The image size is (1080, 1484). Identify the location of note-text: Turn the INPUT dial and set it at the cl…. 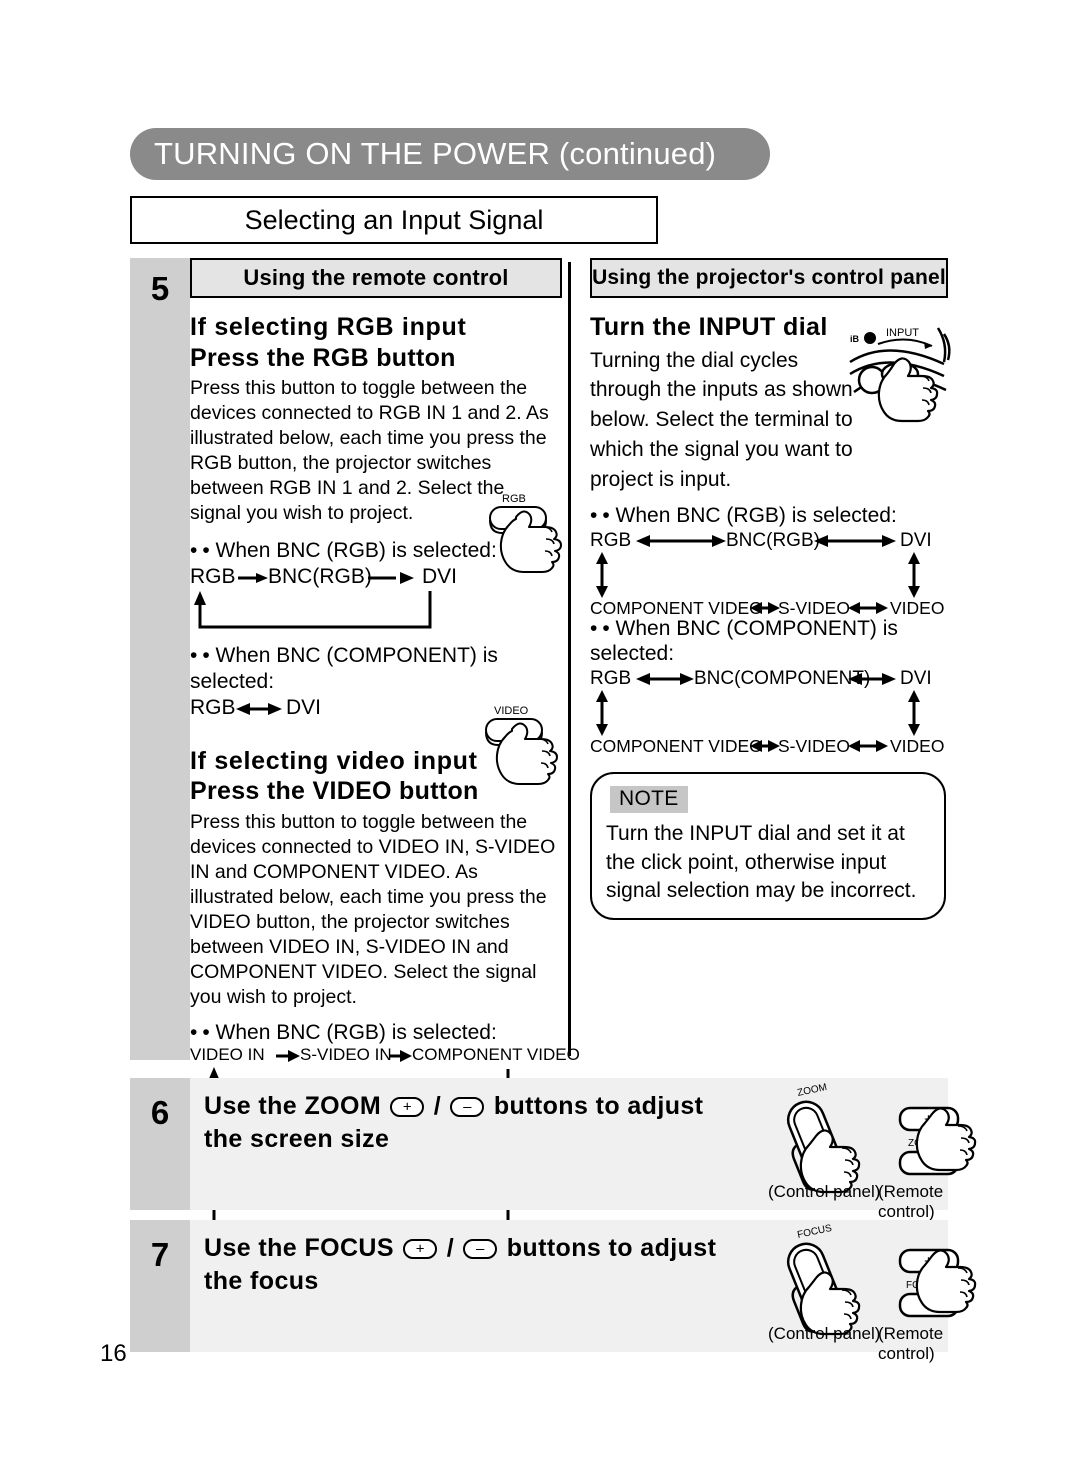
(761, 862).